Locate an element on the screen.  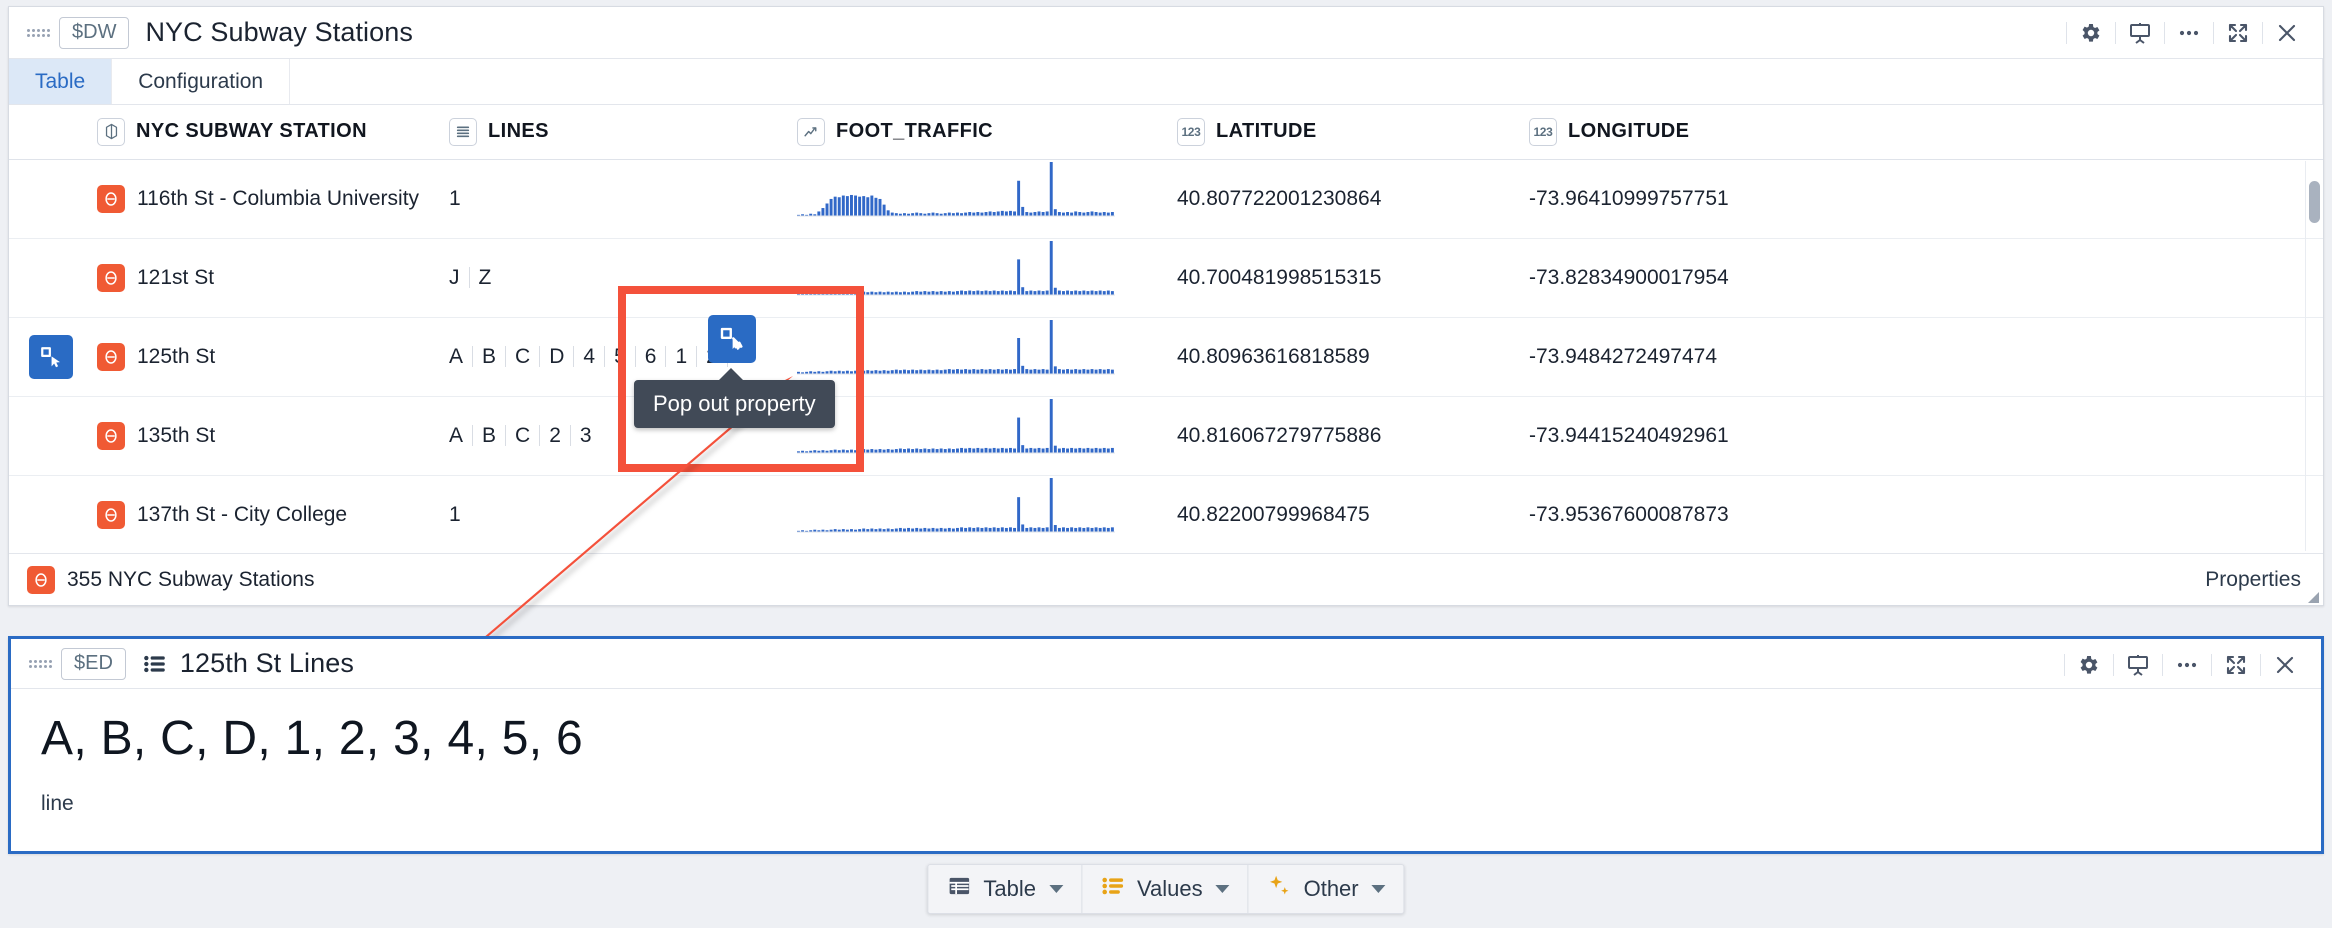
line-value: B is located at coordinates (489, 435).